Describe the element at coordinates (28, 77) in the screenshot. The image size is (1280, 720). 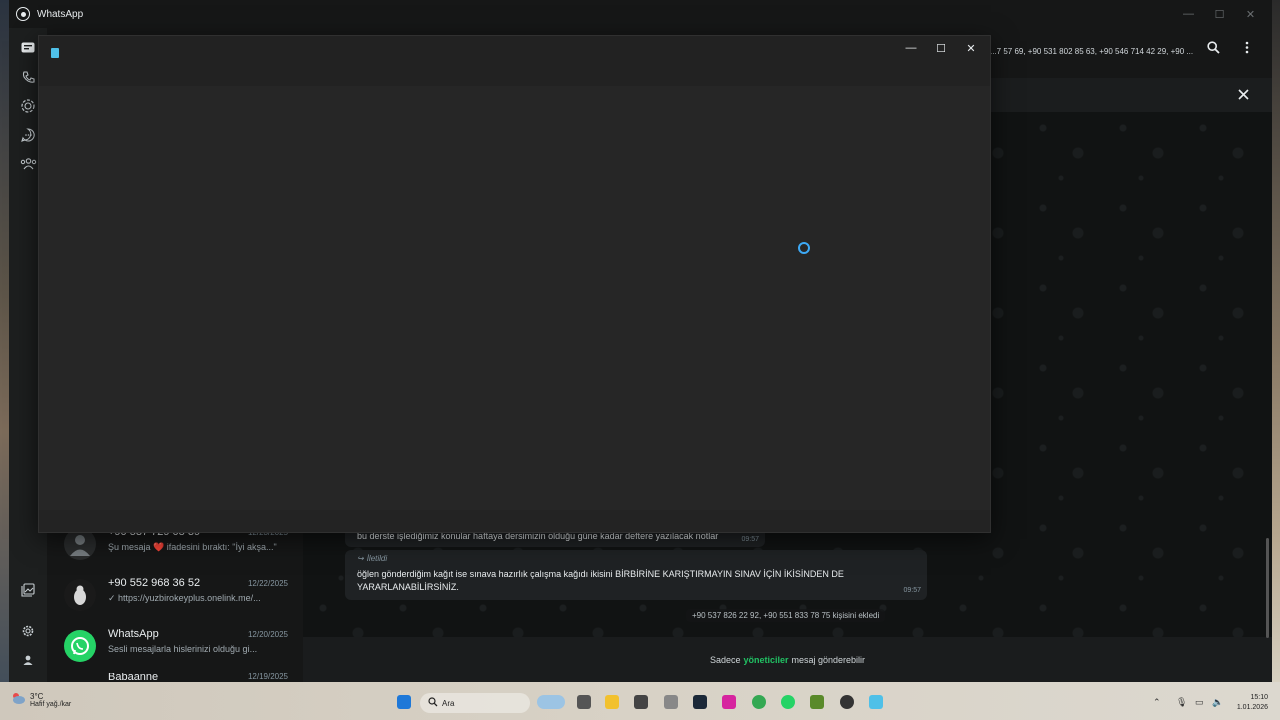
I see `calls-icon` at that location.